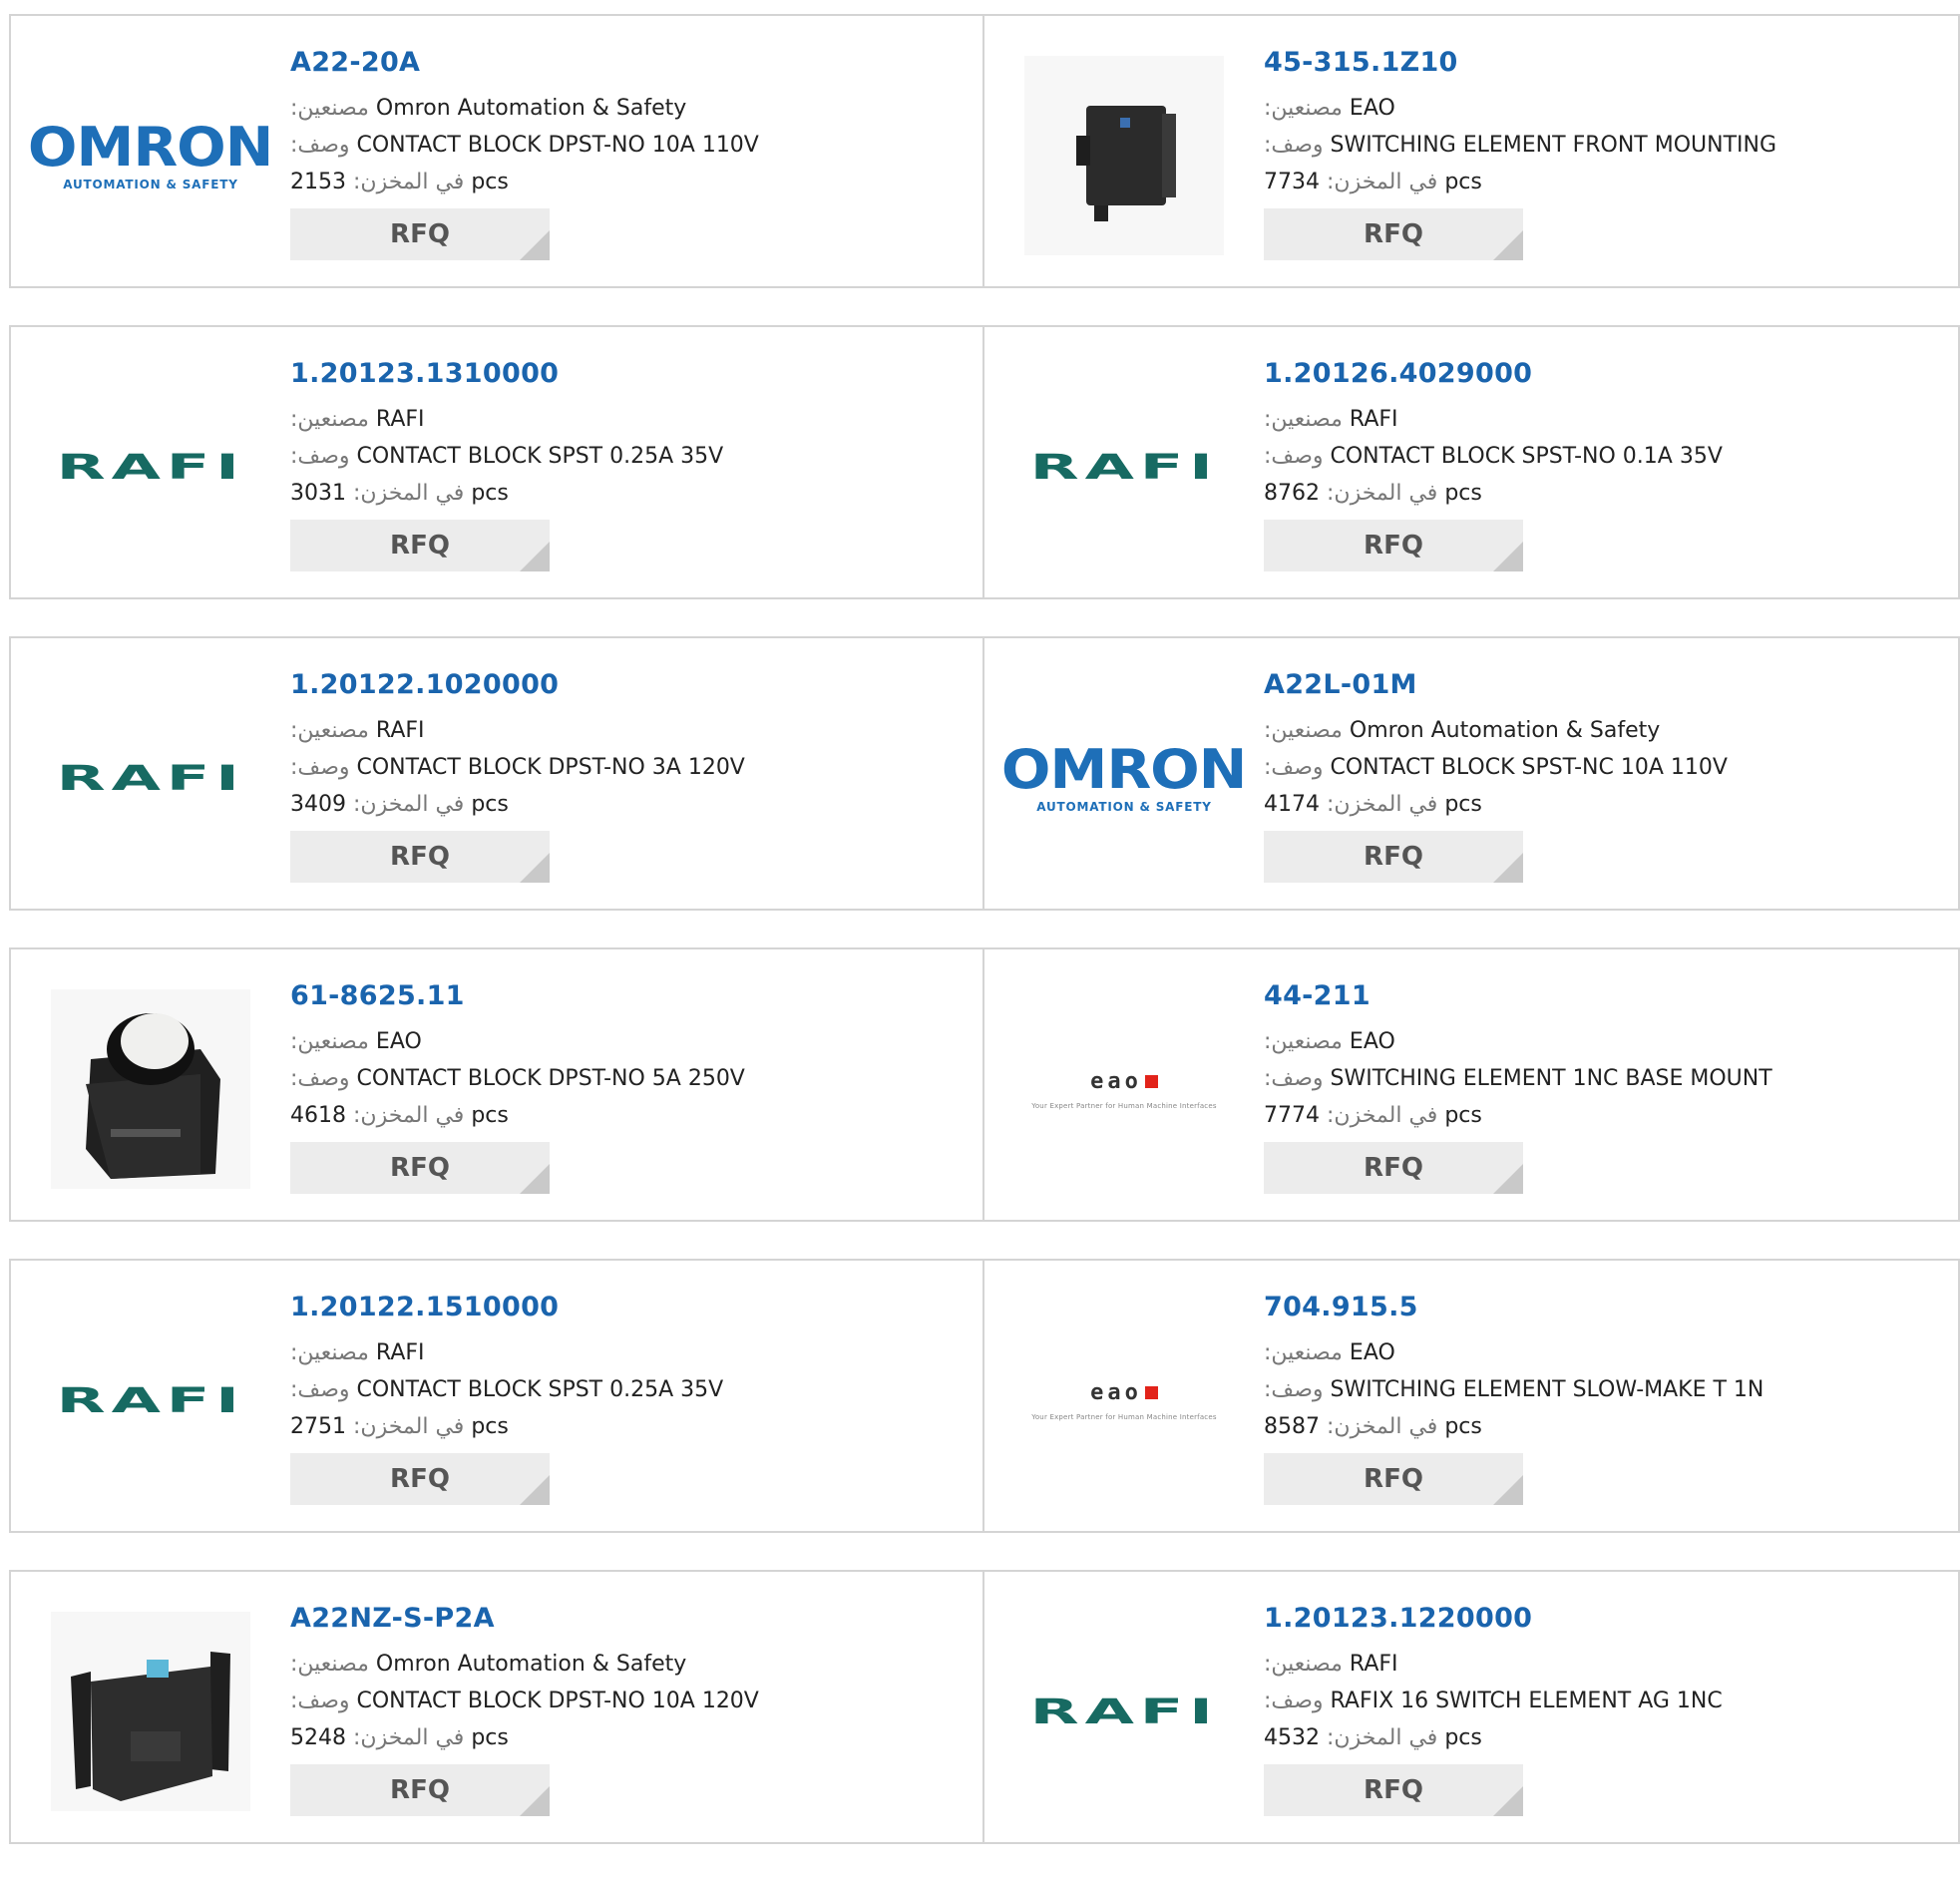 The height and width of the screenshot is (1881, 1960). I want to click on part-number-link: 61-8625.11, so click(629, 996).